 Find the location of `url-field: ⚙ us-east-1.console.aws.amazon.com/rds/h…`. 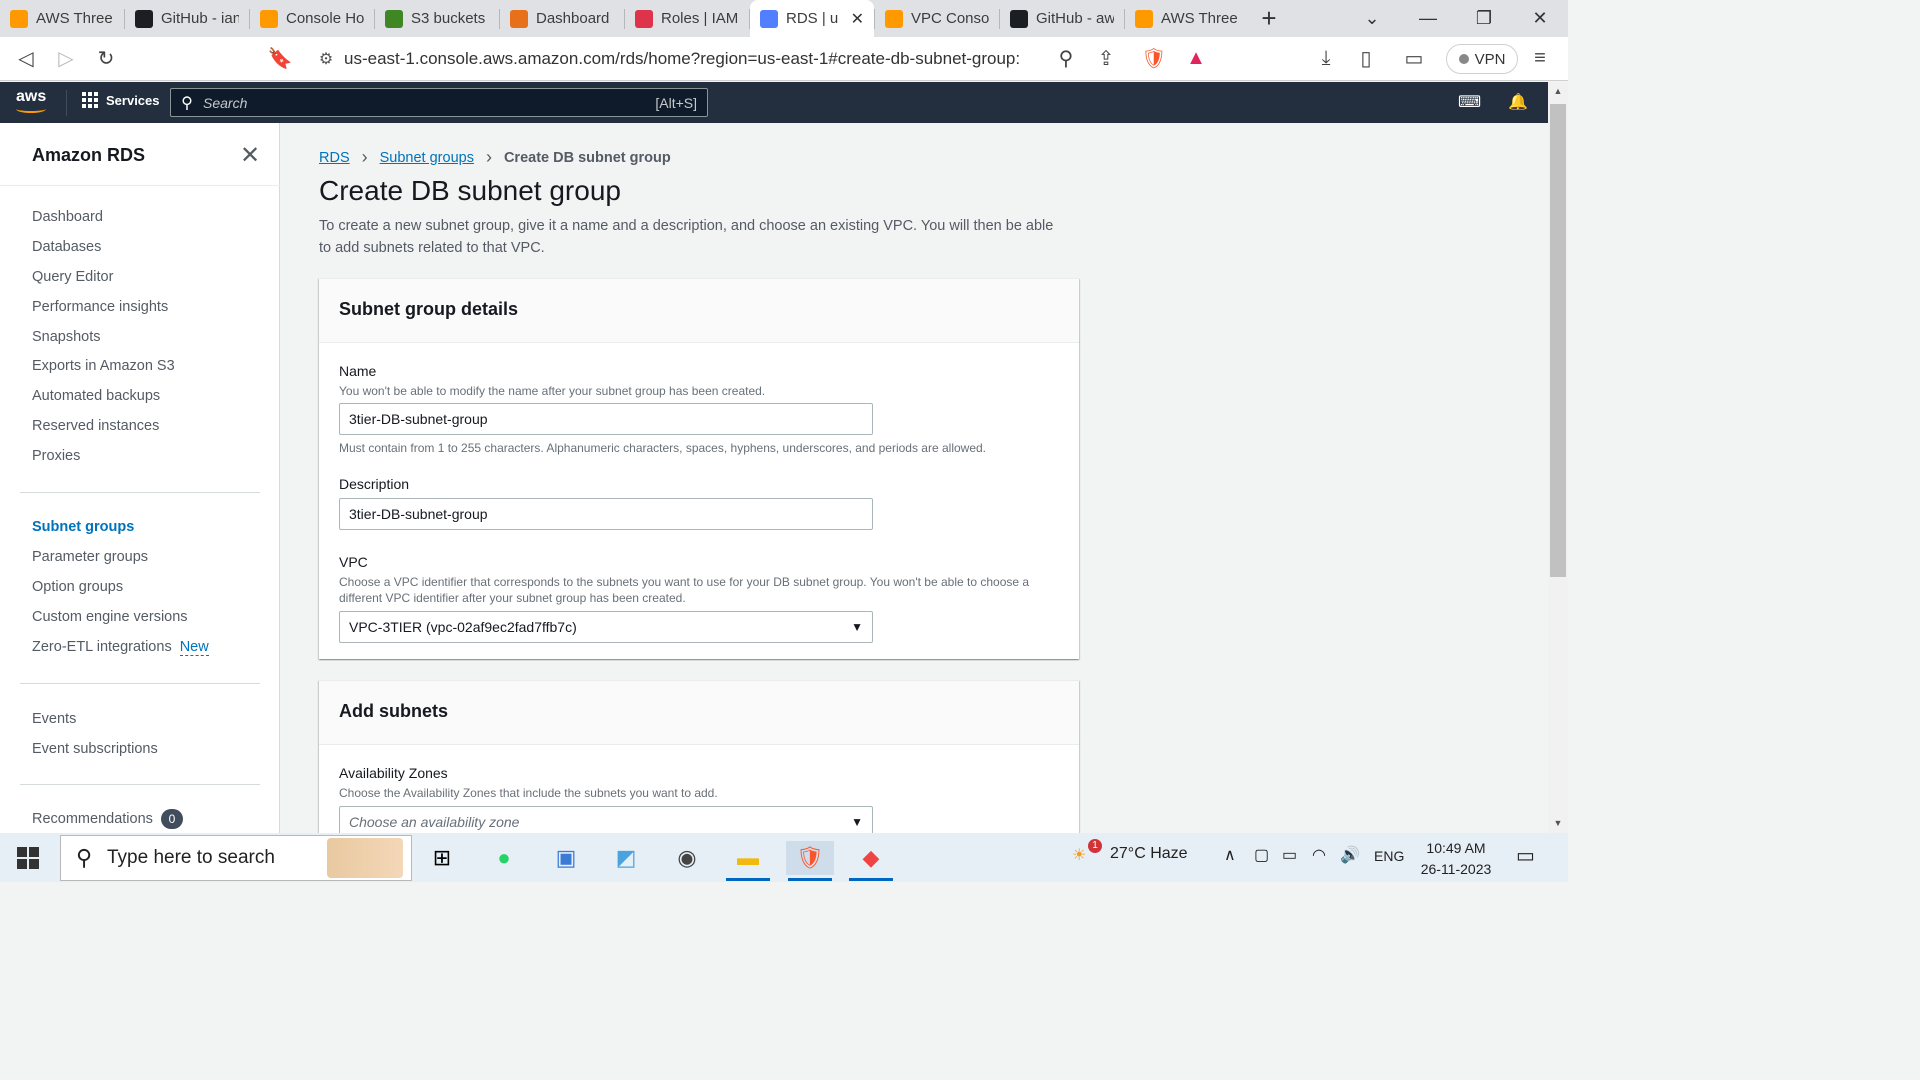

url-field: ⚙ us-east-1.console.aws.amazon.com/rds/h… is located at coordinates (693, 59).